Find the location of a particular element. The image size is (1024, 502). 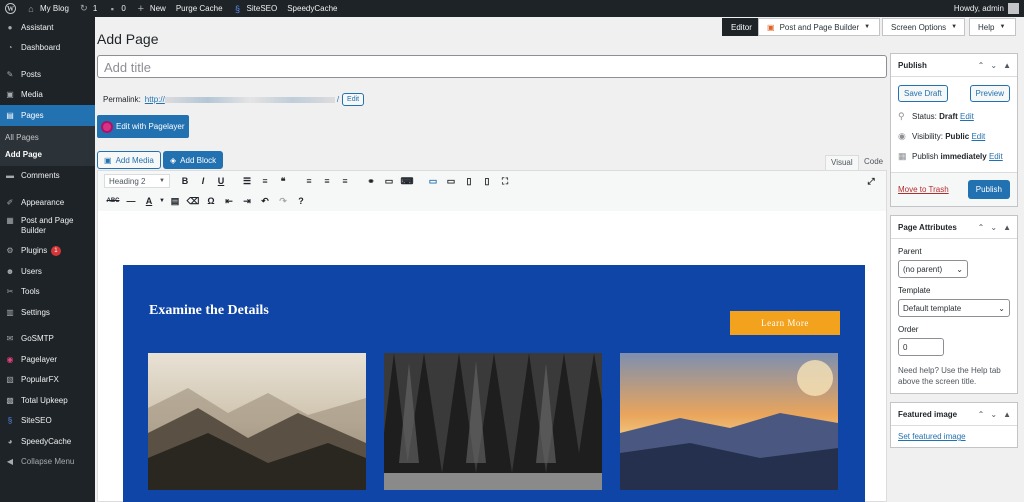

parent-select: (no parent) ⌄ is located at coordinates (933, 269).